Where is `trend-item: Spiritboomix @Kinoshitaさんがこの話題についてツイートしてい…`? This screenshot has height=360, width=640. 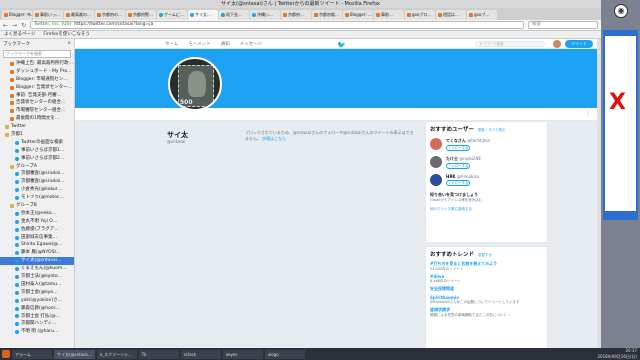
trend-item: Spiritboomix @Kinoshitaさんがこの話題についてツイートしてい… is located at coordinates (486, 299).